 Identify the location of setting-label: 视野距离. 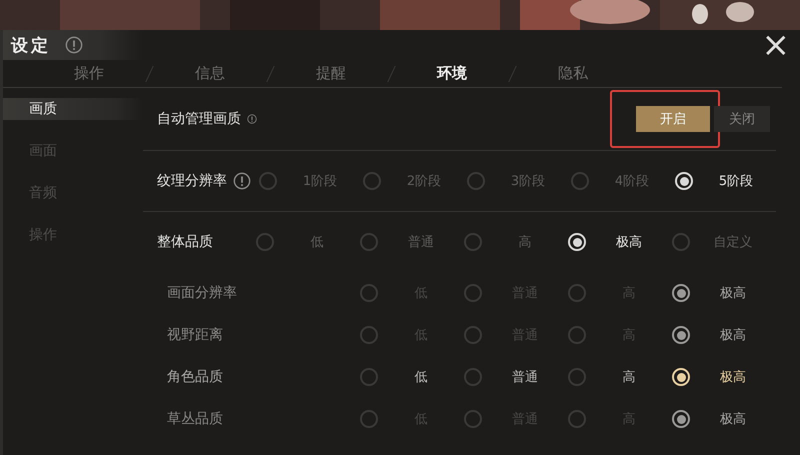
(195, 335).